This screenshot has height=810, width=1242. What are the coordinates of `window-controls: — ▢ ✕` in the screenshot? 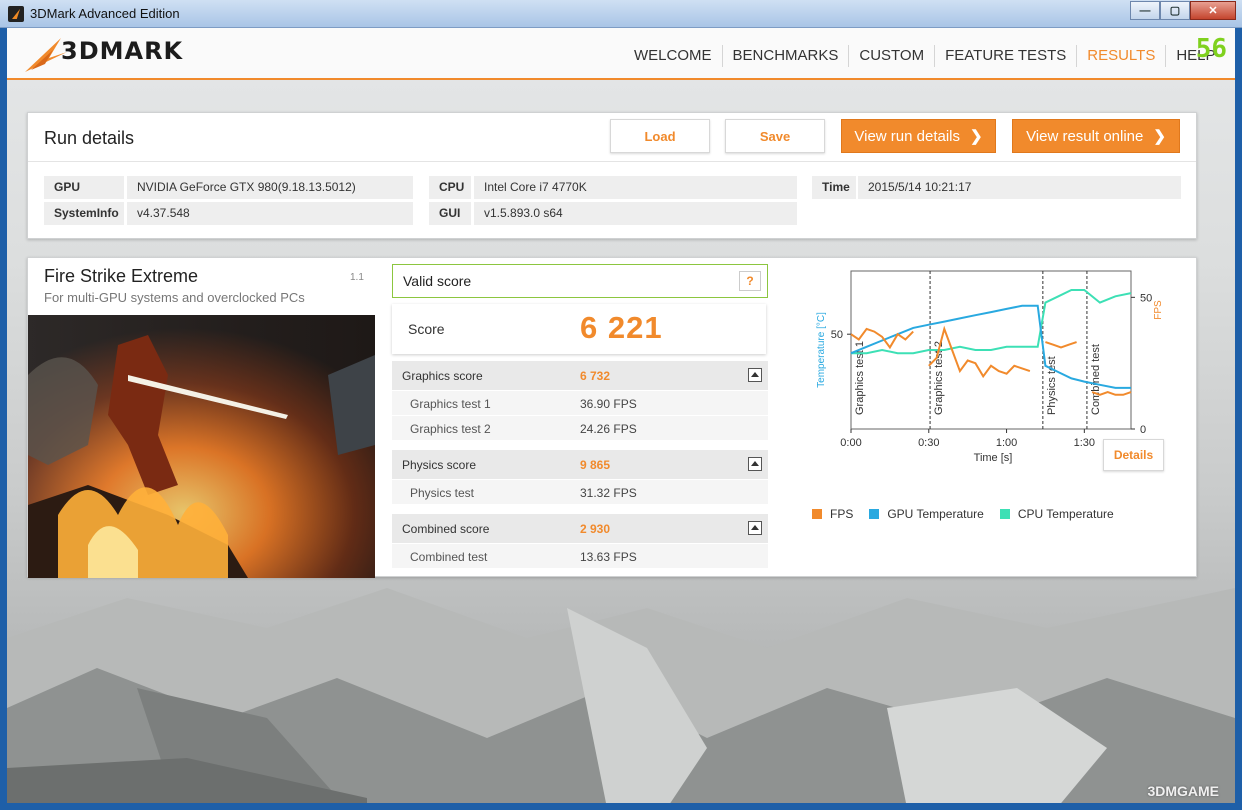 It's located at (1183, 10).